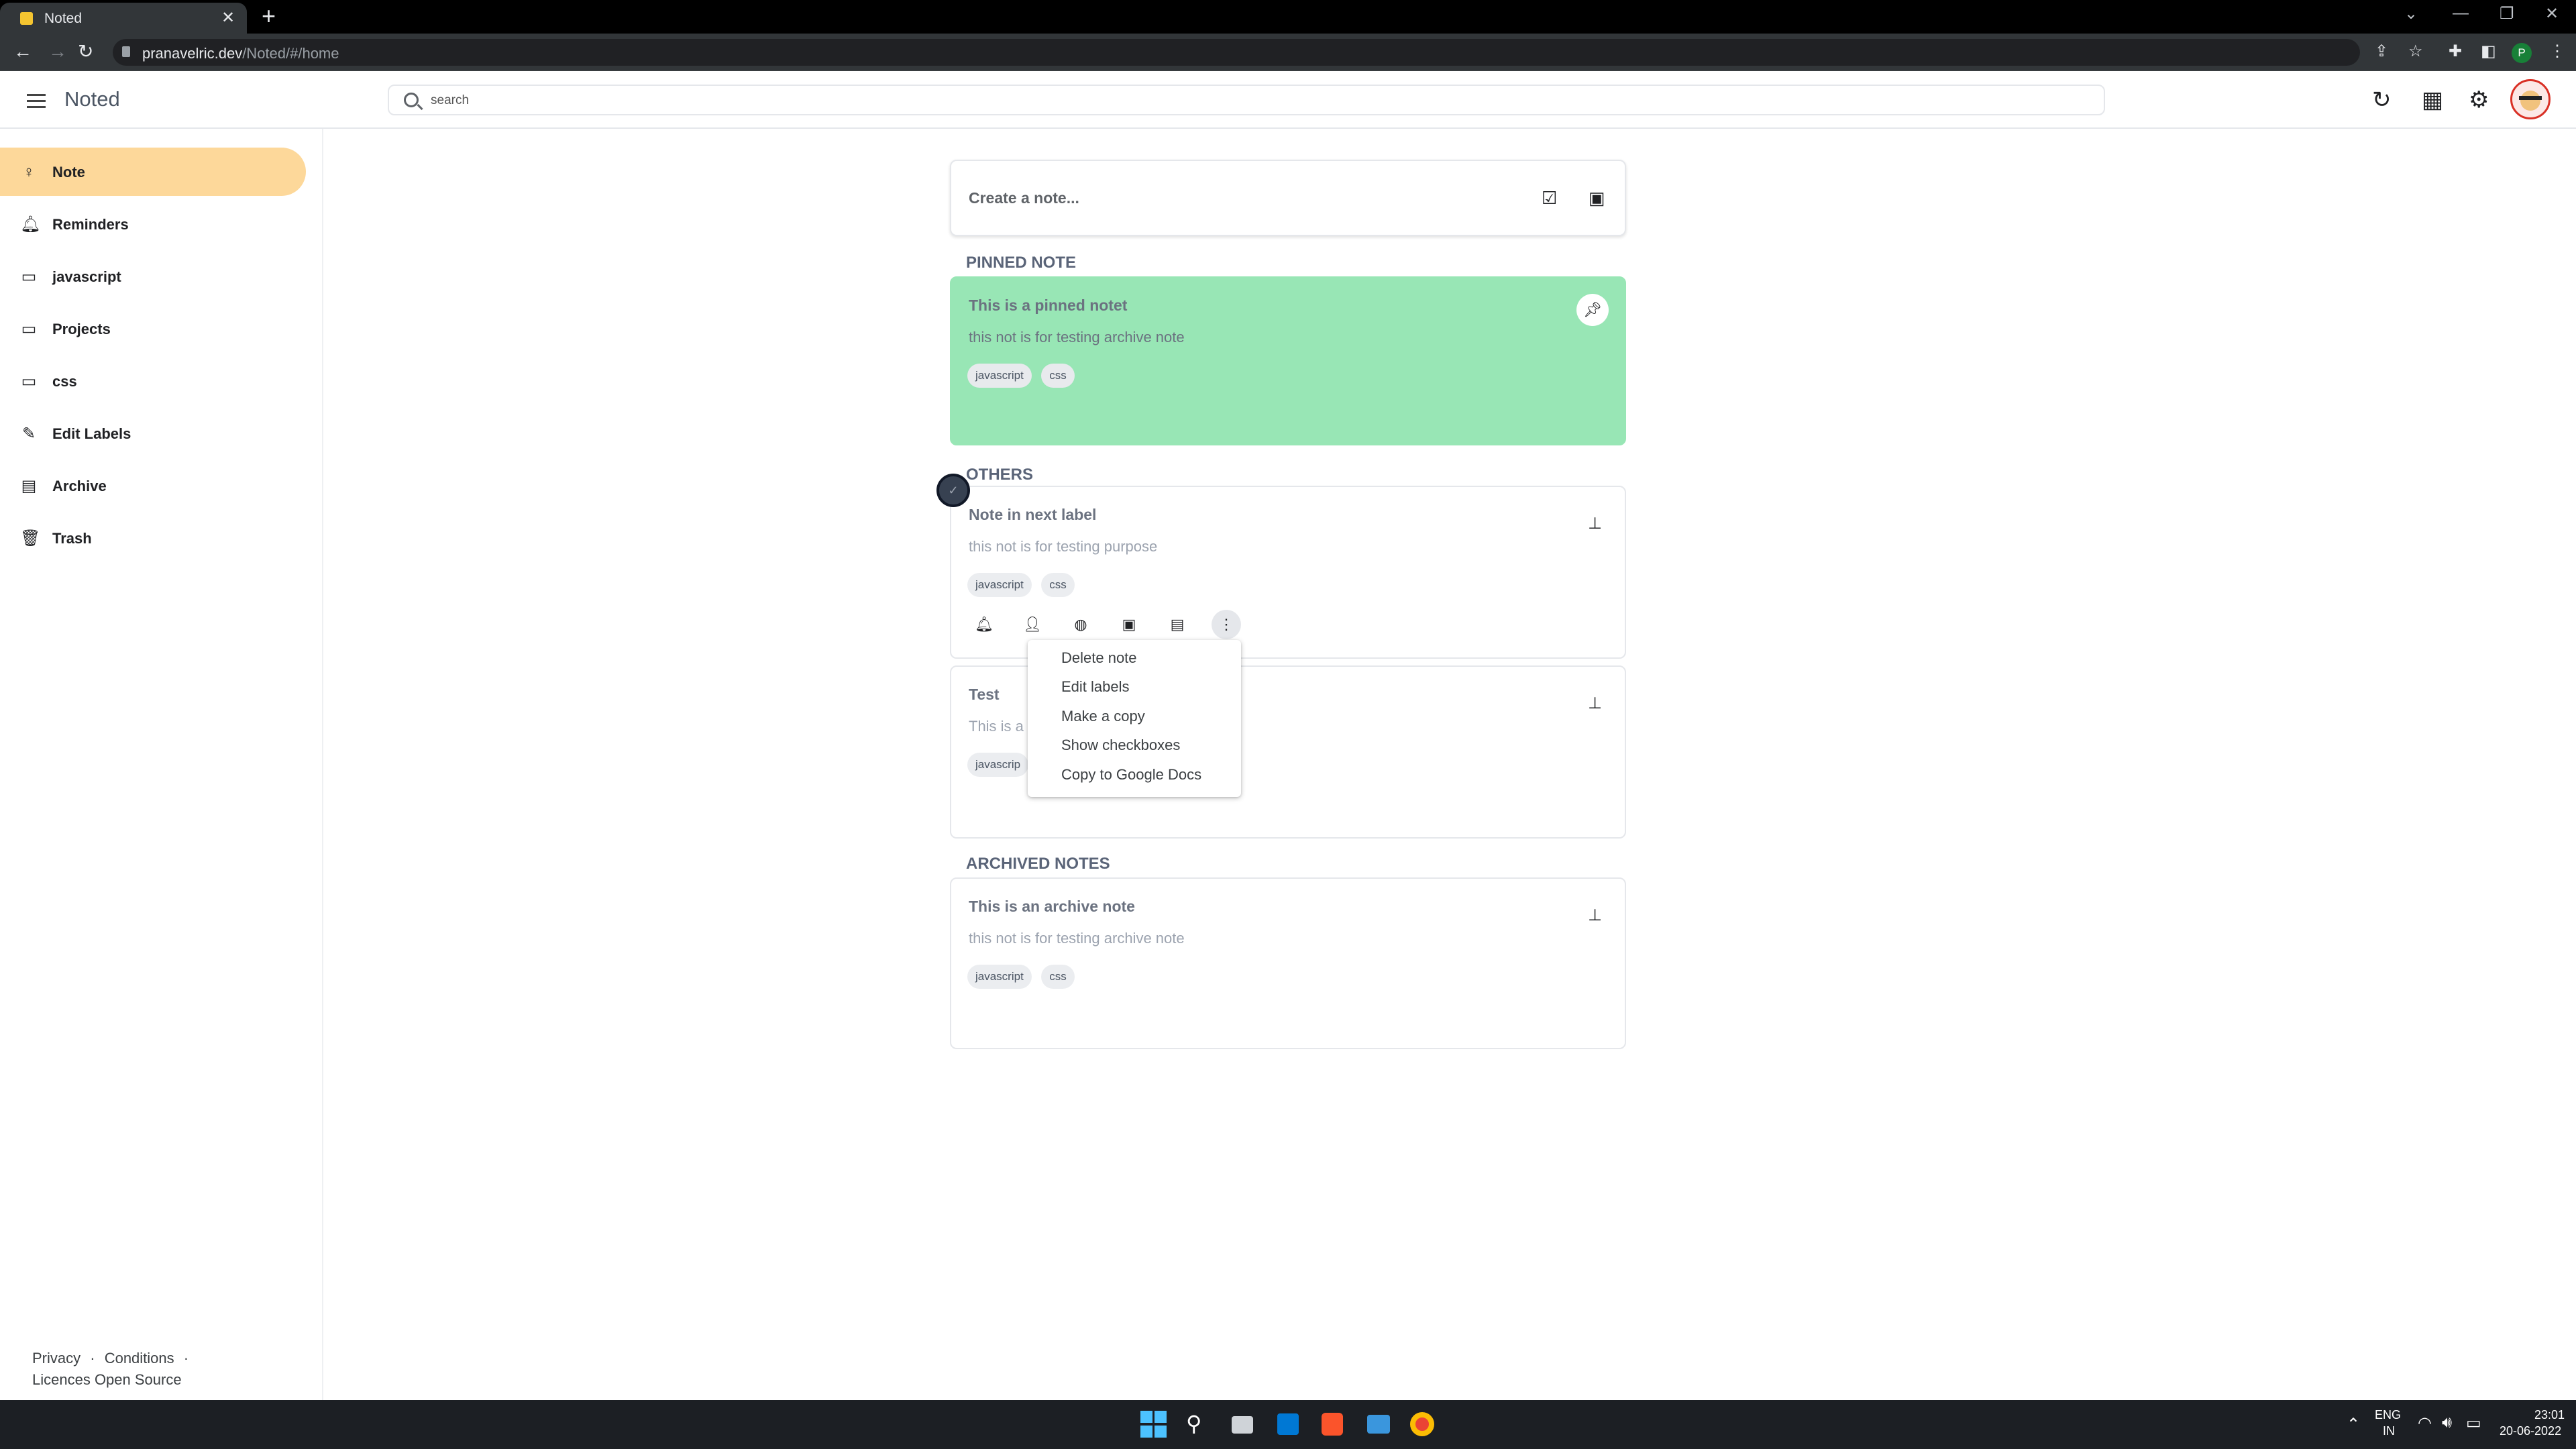 The image size is (2576, 1449). Describe the element at coordinates (57, 52) in the screenshot. I see `forward-icon: →` at that location.